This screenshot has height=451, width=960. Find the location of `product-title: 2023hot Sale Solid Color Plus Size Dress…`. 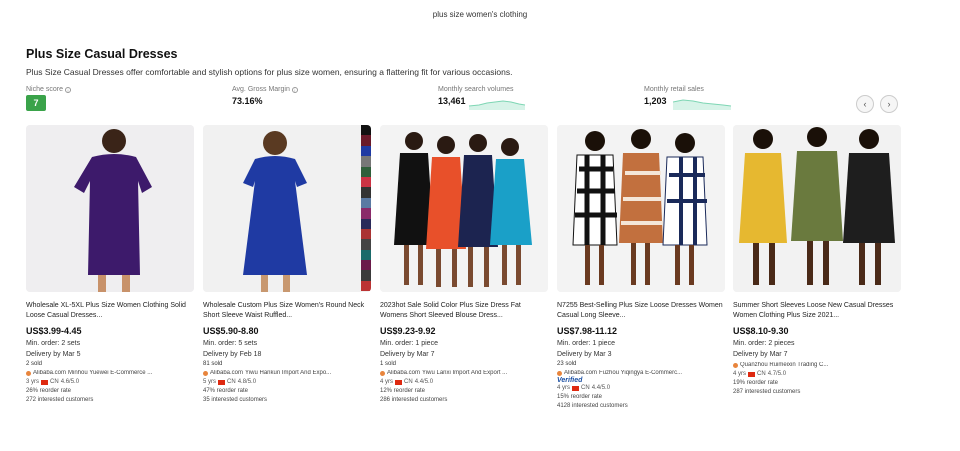

product-title: 2023hot Sale Solid Color Plus Size Dress… is located at coordinates (464, 311).